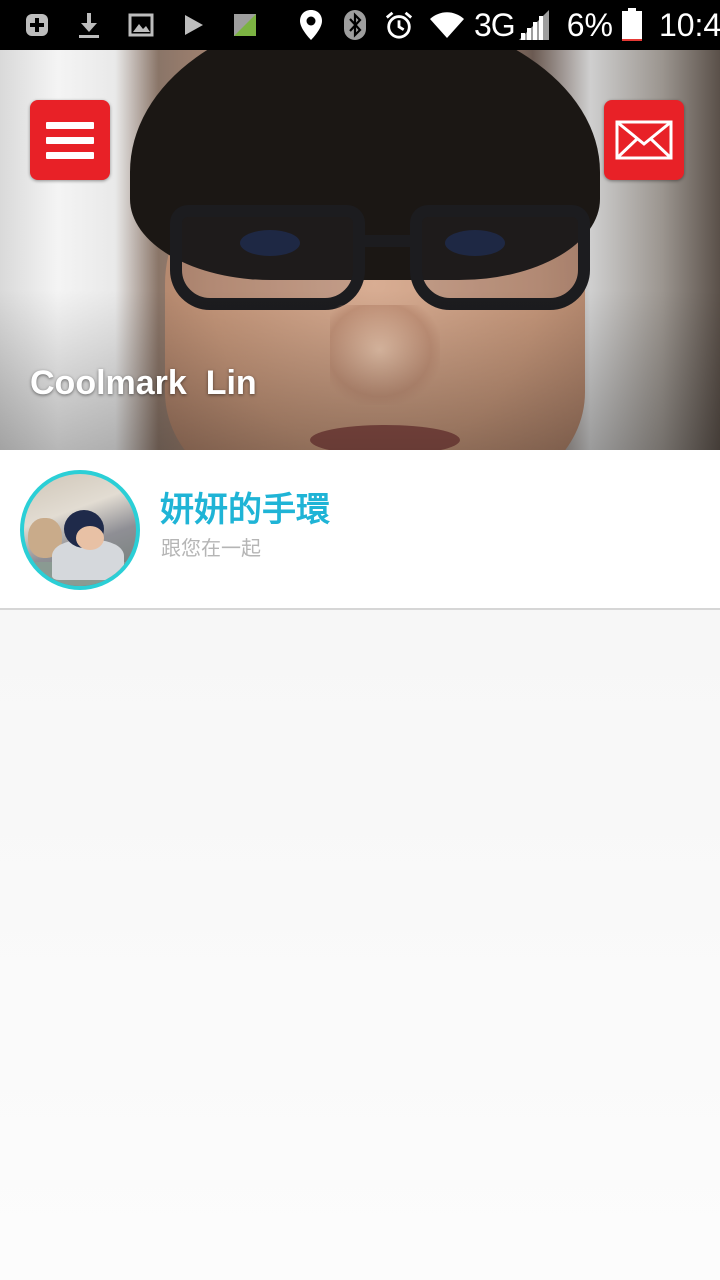 The image size is (720, 1280). Describe the element at coordinates (37, 25) in the screenshot. I see `add-icon` at that location.